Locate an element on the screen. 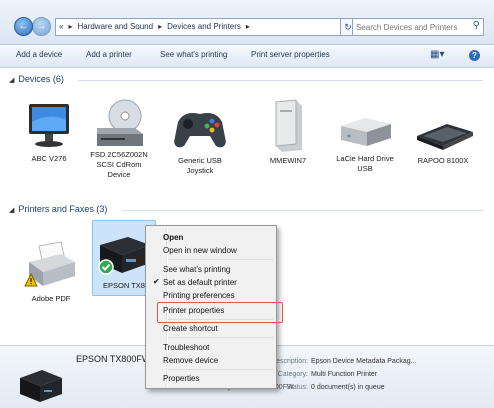 This screenshot has height=408, width=494. devices-group-title: Devices (6) is located at coordinates (41, 79).